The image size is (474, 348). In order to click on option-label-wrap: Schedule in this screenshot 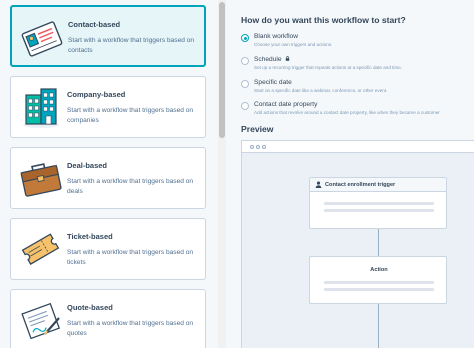, I will do `click(272, 59)`.